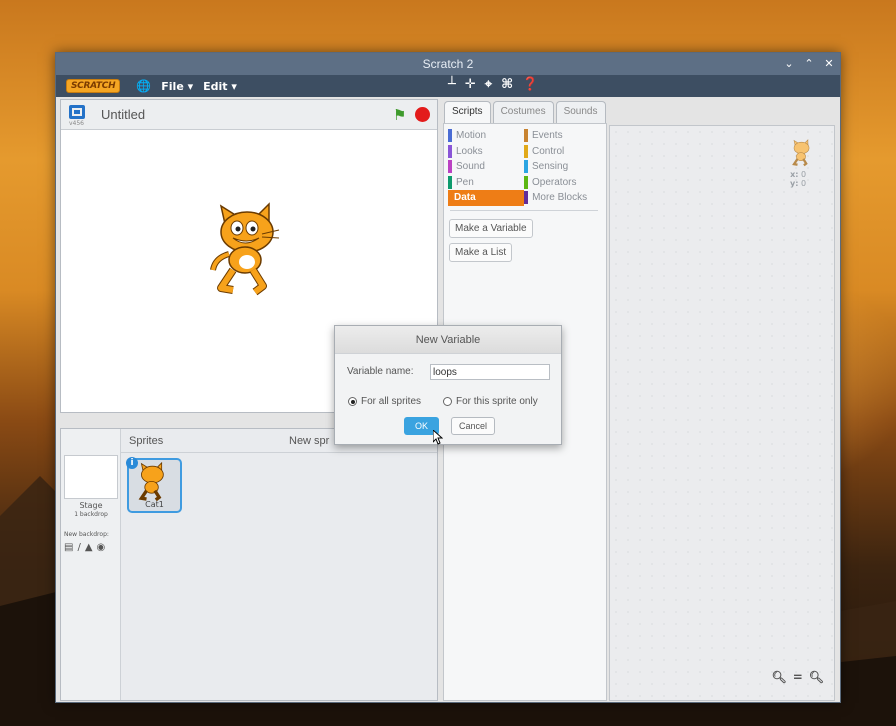  Describe the element at coordinates (486, 152) in the screenshot. I see `category-looks: Looks` at that location.